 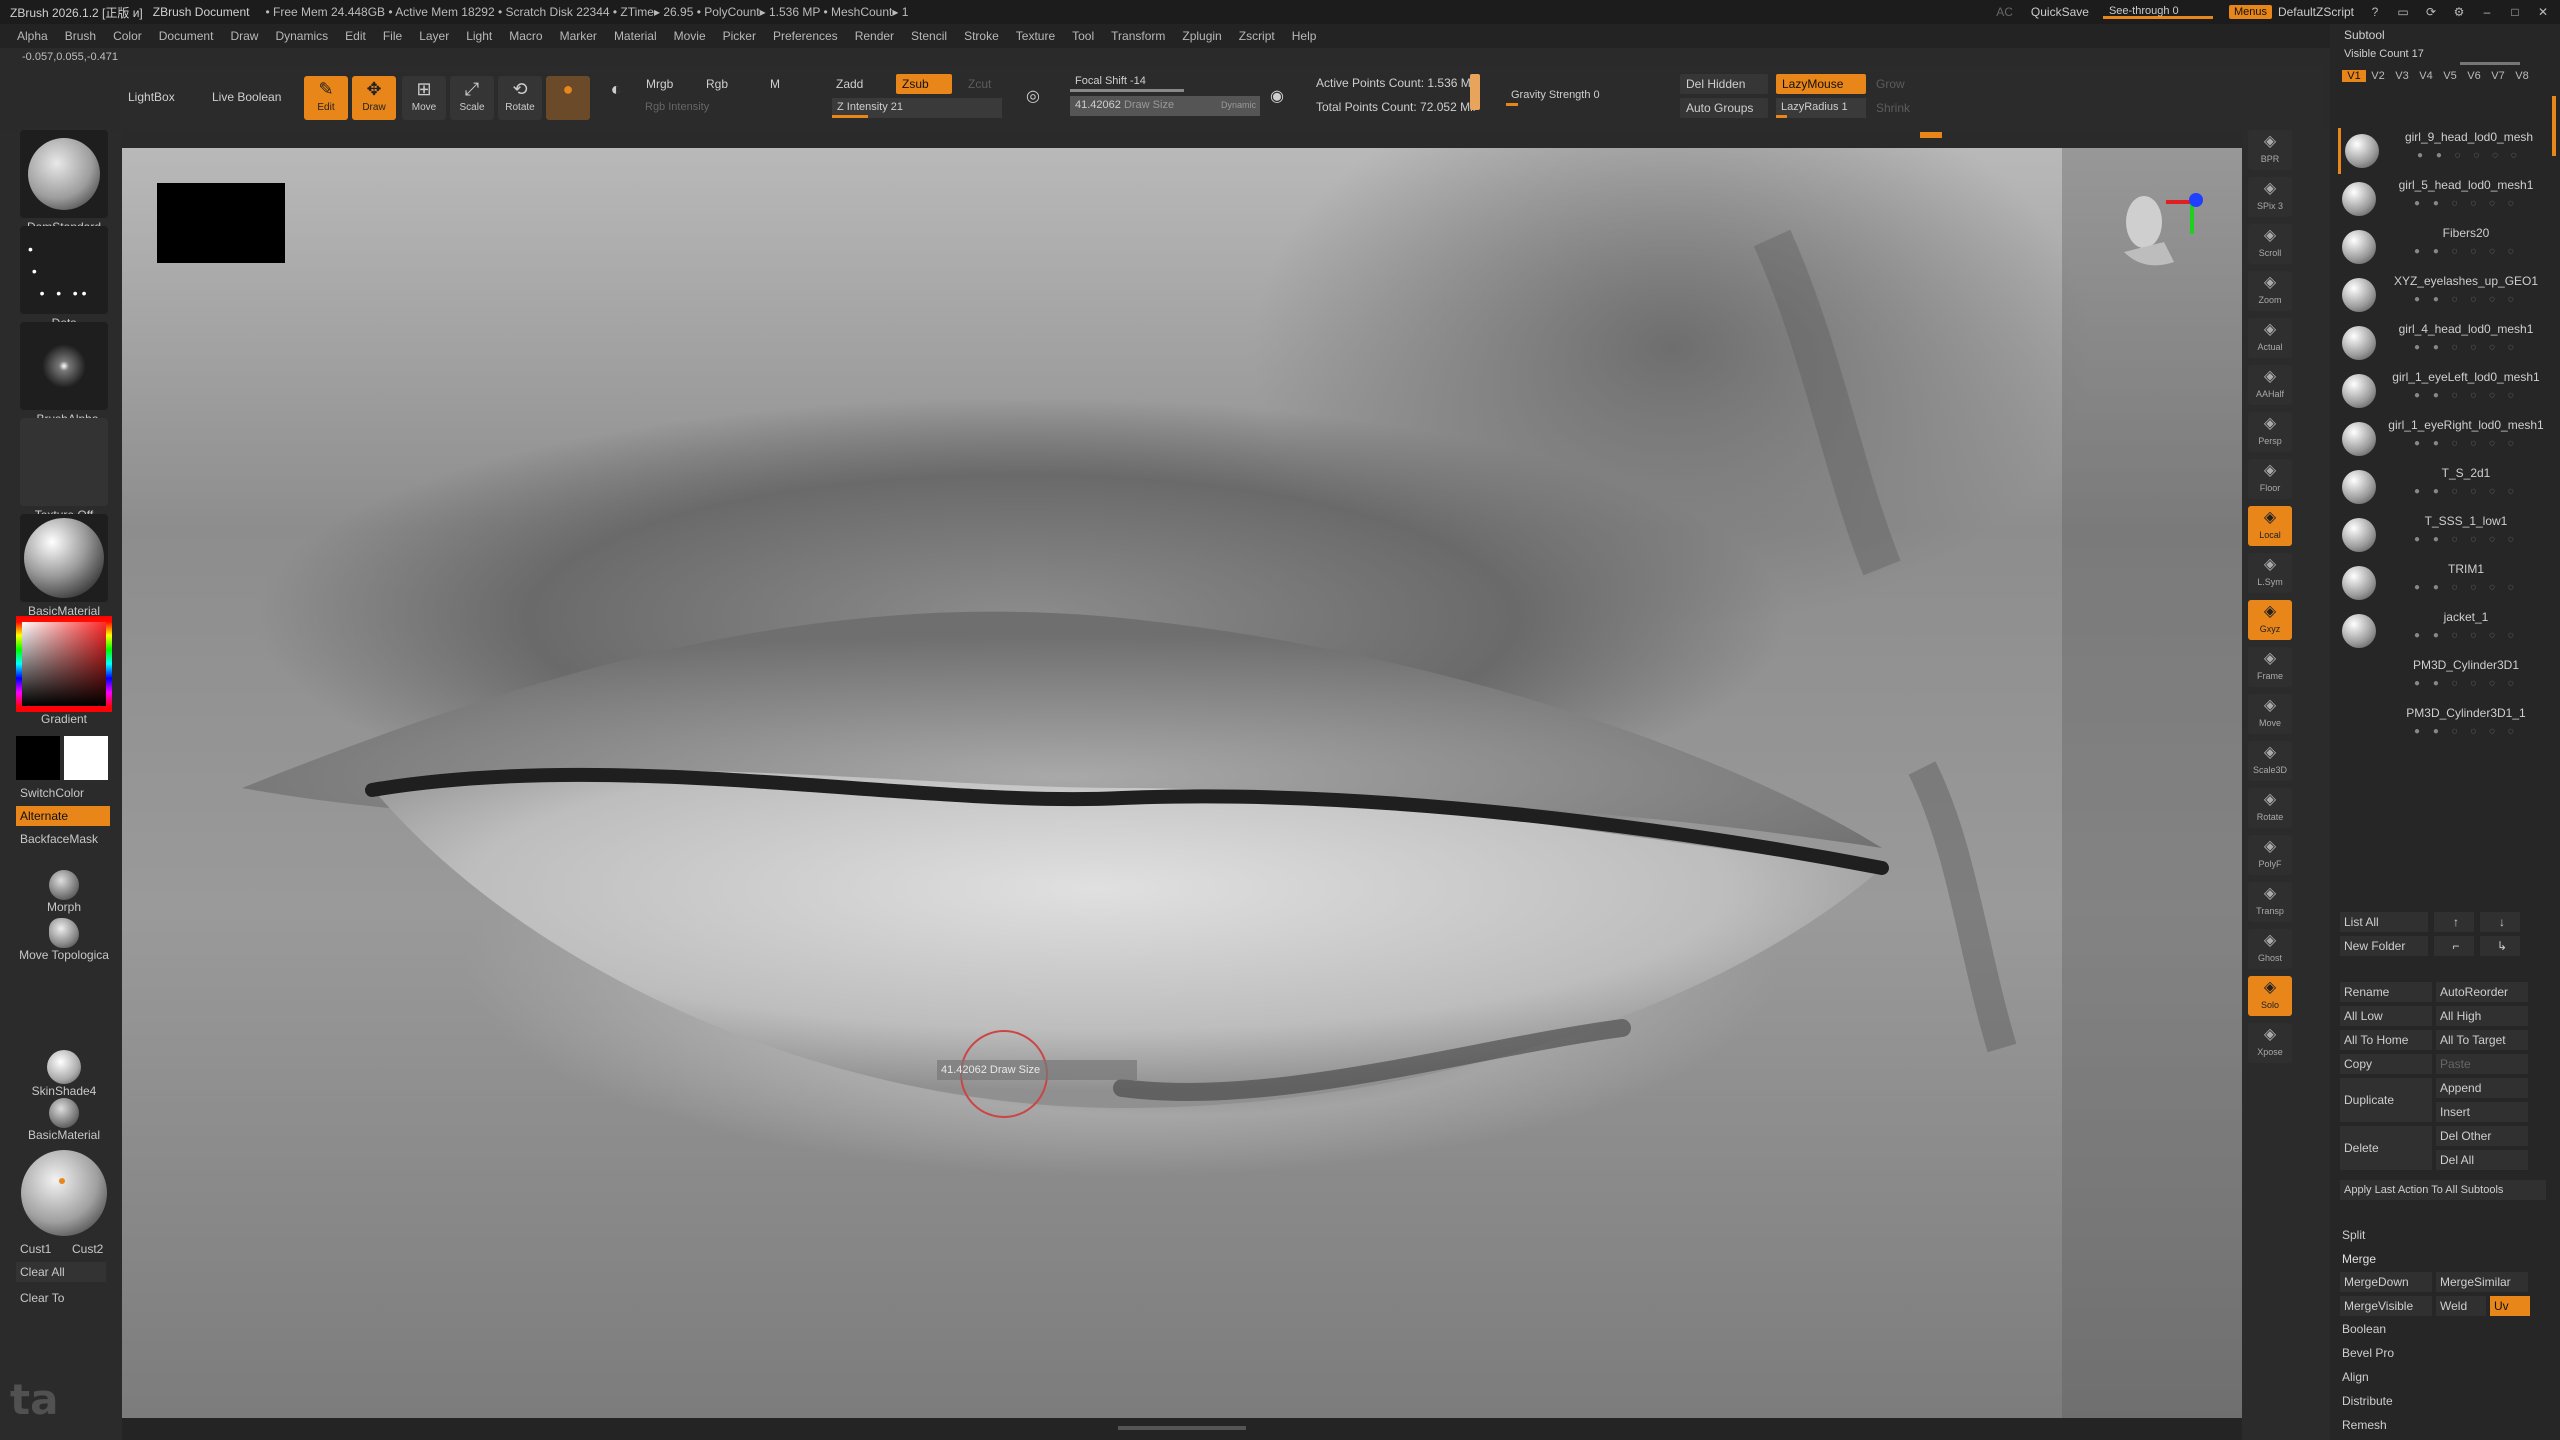 What do you see at coordinates (929, 36) in the screenshot?
I see `menu-stencil: Stencil` at bounding box center [929, 36].